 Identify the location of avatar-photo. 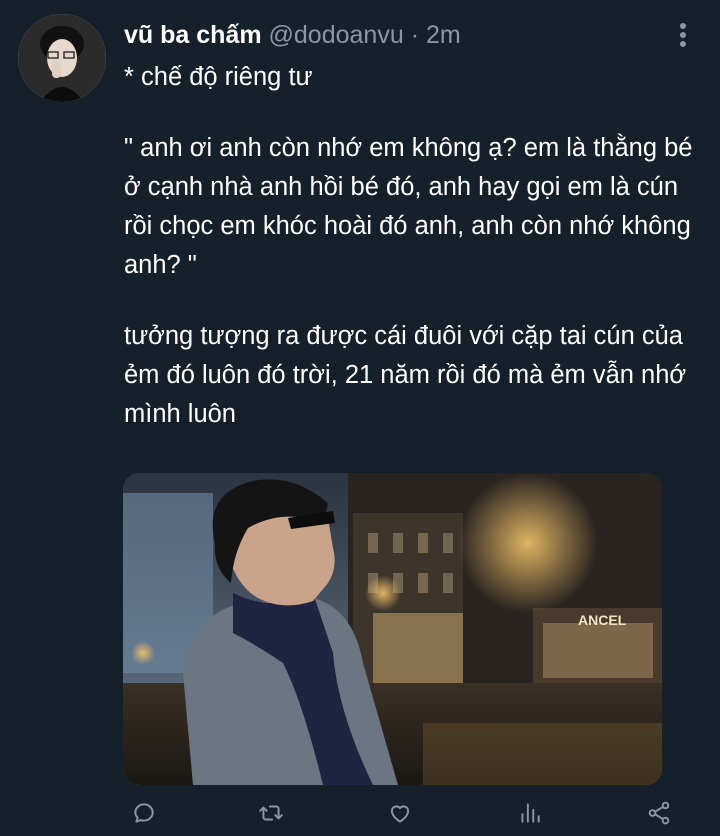
(62, 58).